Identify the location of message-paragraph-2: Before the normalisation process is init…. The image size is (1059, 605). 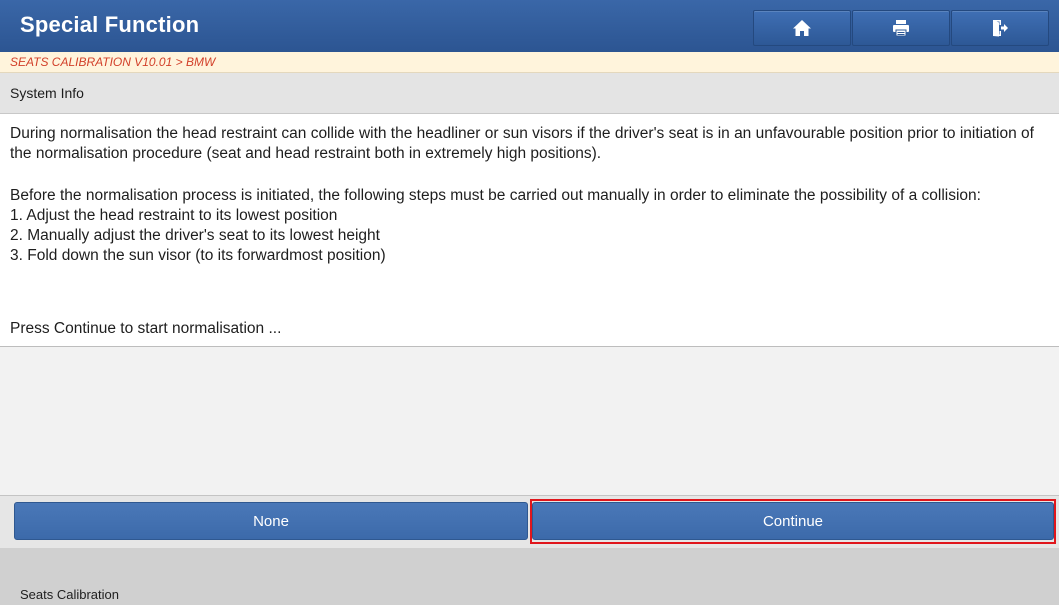
(530, 226).